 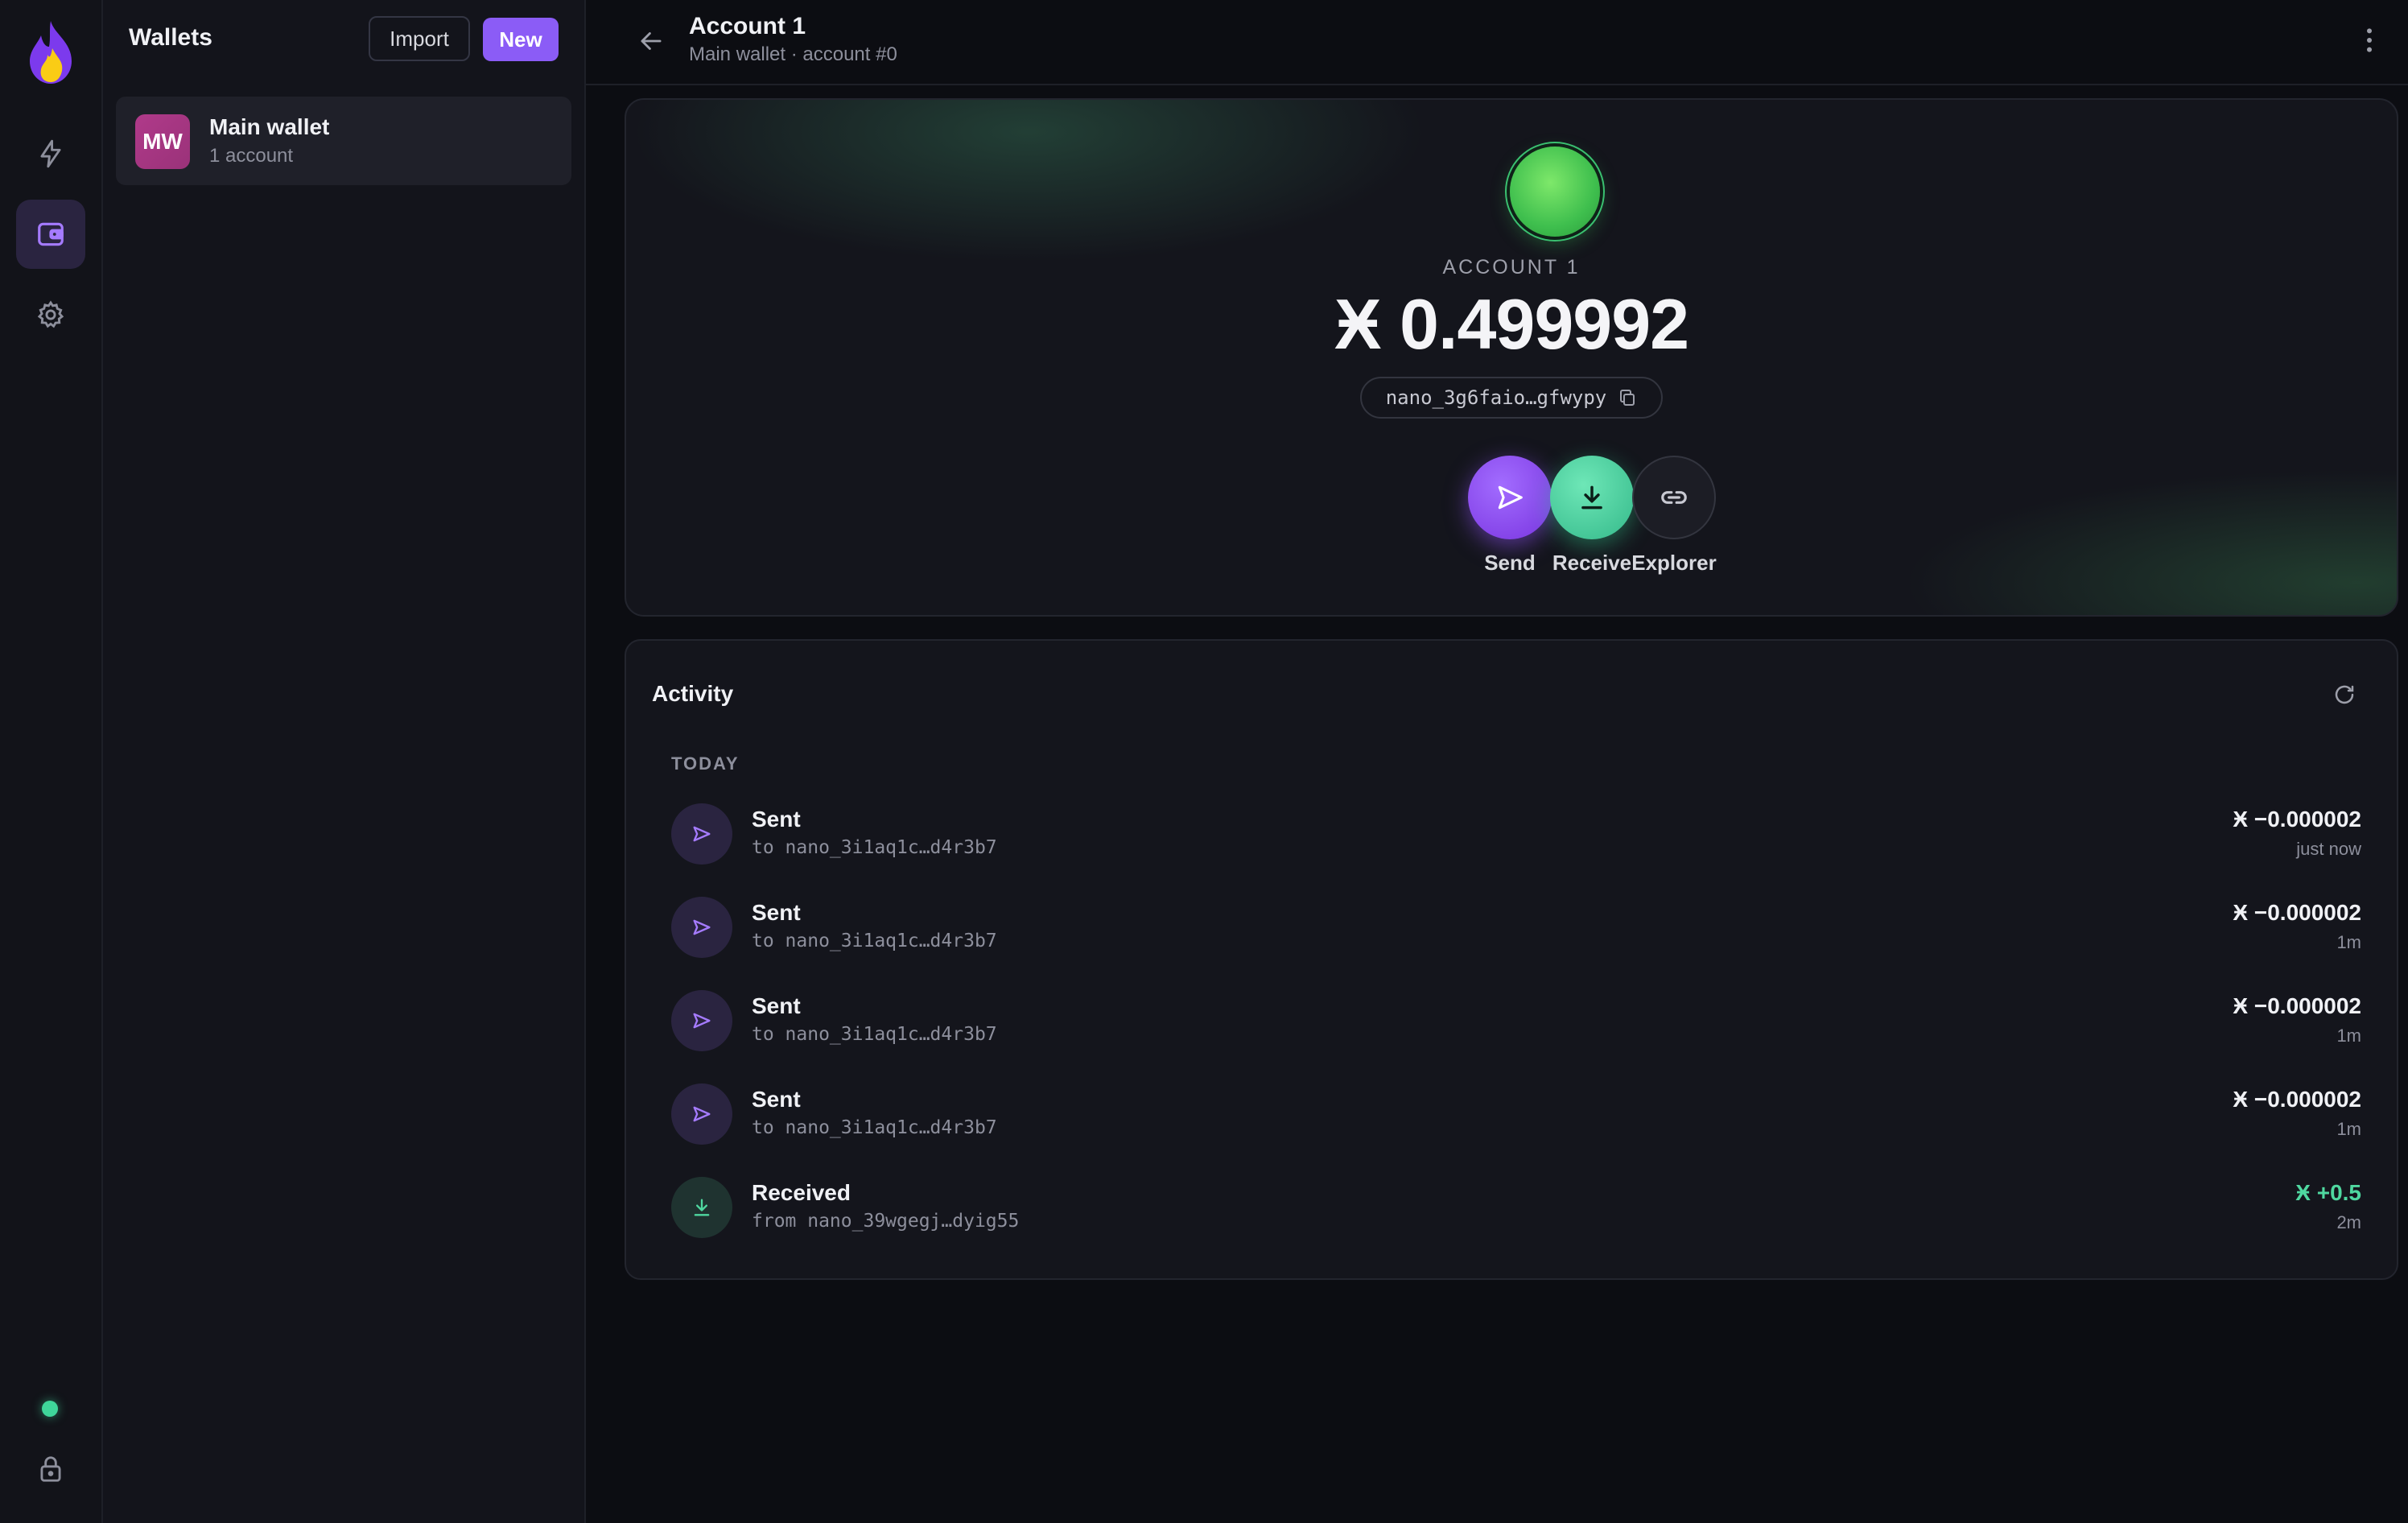 What do you see at coordinates (1511, 324) in the screenshot?
I see `account-balance: Ӿ 0.499992` at bounding box center [1511, 324].